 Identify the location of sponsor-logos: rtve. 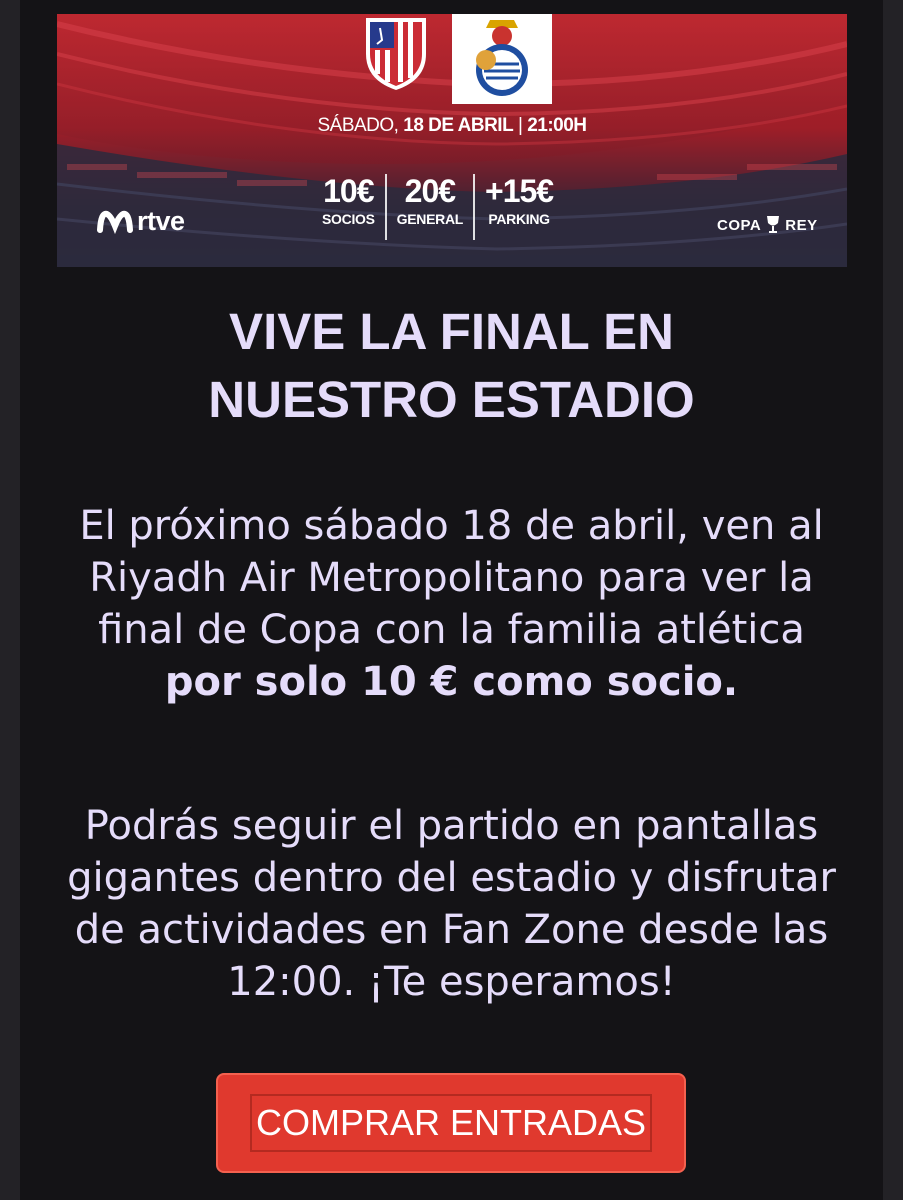
(141, 221).